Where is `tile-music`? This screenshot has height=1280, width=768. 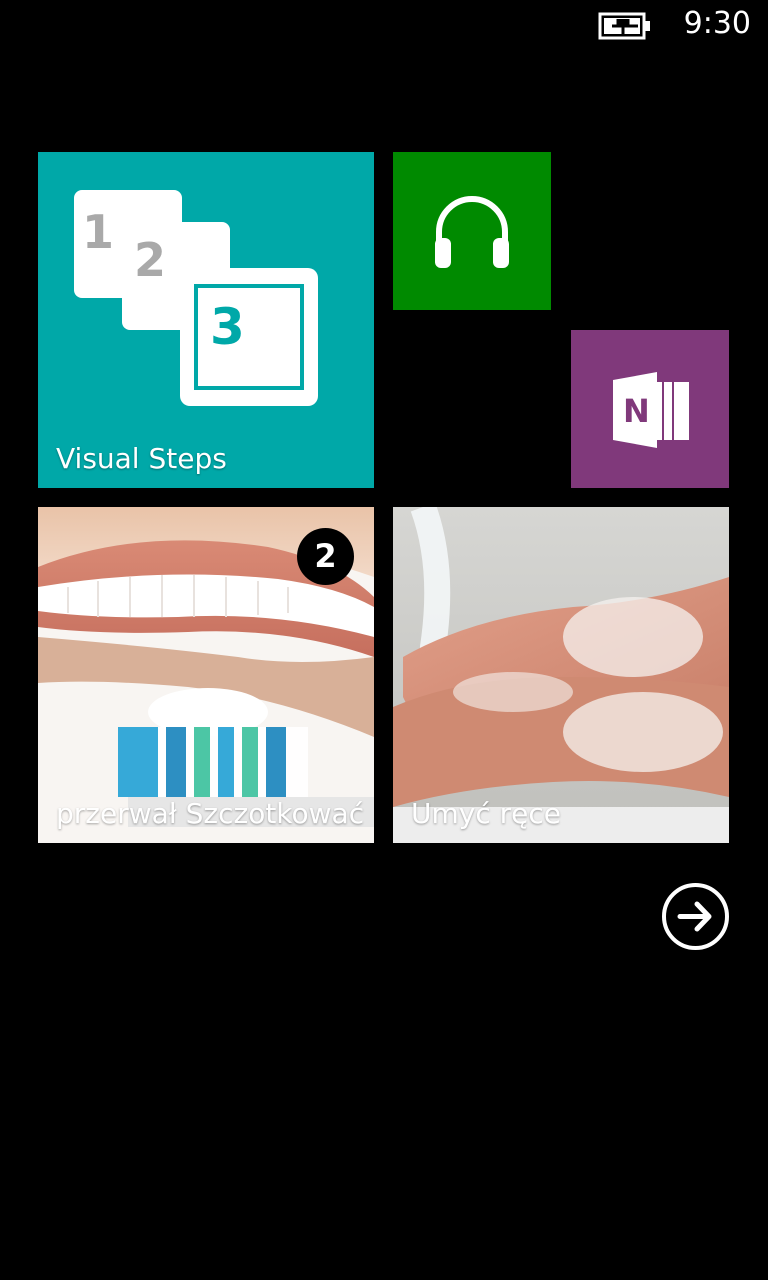
tile-music is located at coordinates (472, 231).